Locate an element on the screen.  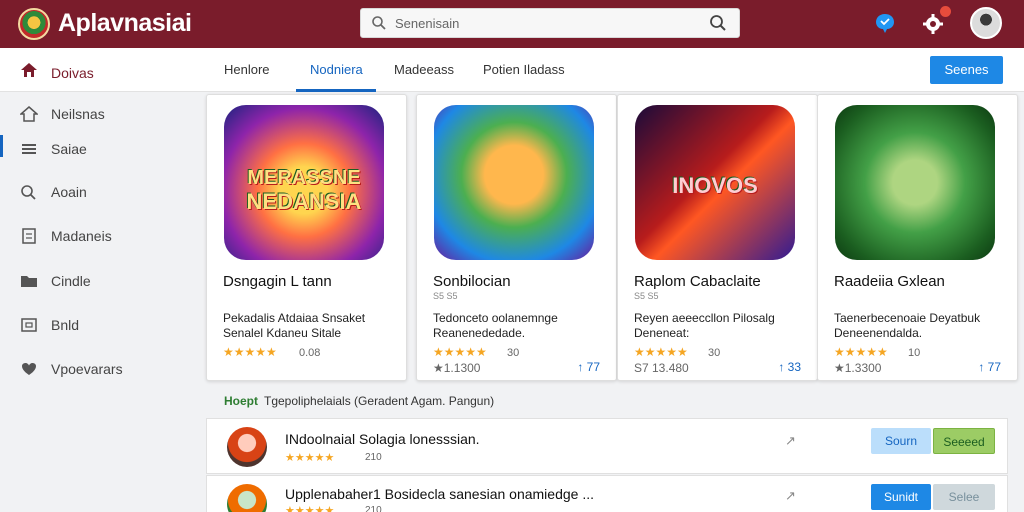
download-count: ★1.3300 is located at coordinates (858, 368).